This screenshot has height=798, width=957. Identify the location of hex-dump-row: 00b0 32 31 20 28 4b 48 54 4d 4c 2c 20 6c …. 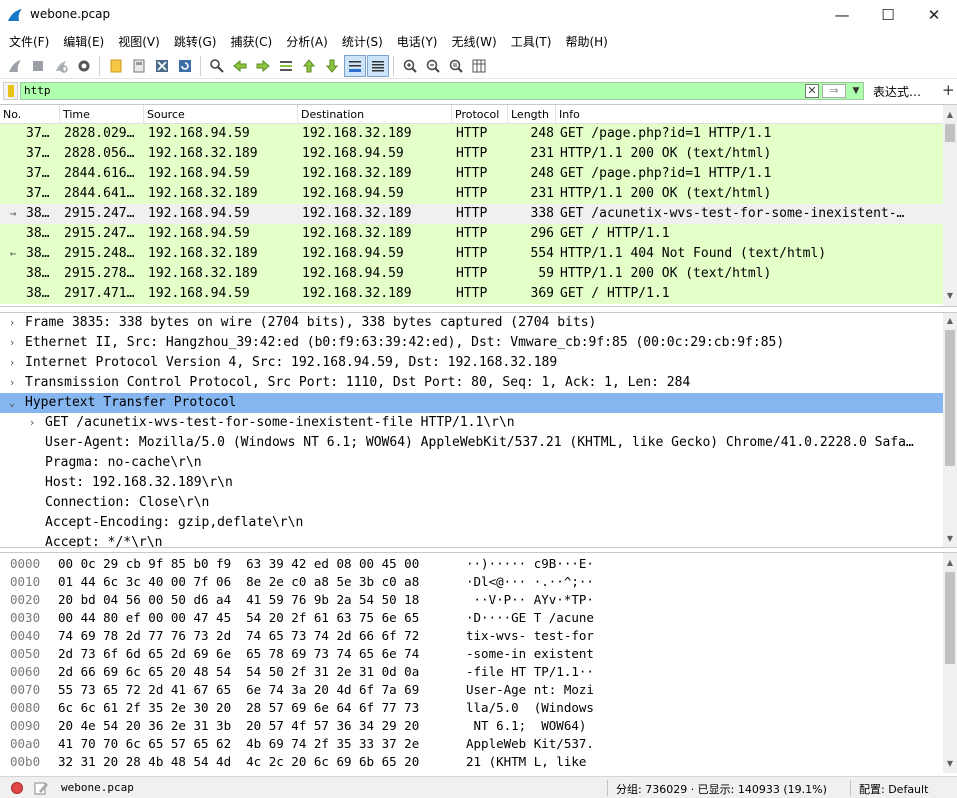
(471, 762).